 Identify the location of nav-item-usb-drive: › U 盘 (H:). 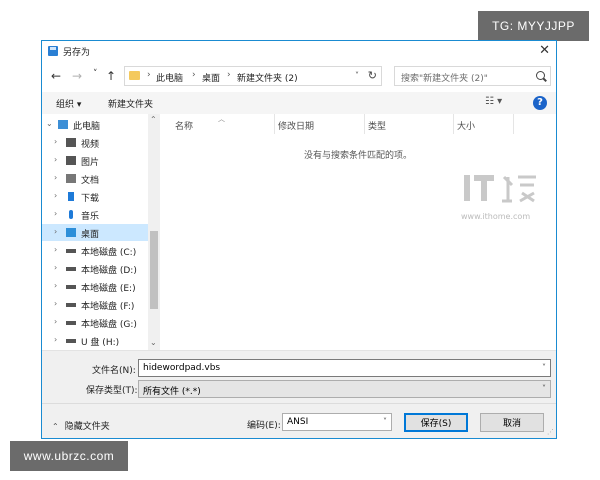
(95, 340).